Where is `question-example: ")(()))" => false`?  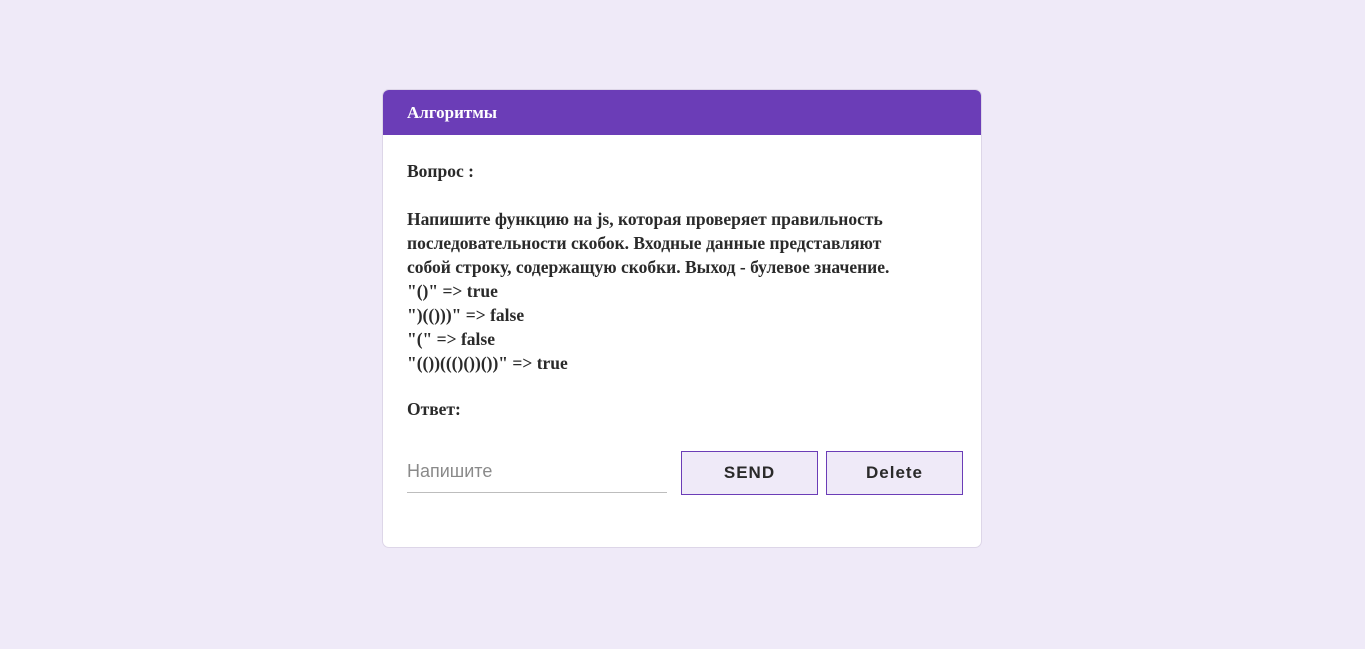 question-example: ")(()))" => false is located at coordinates (466, 315).